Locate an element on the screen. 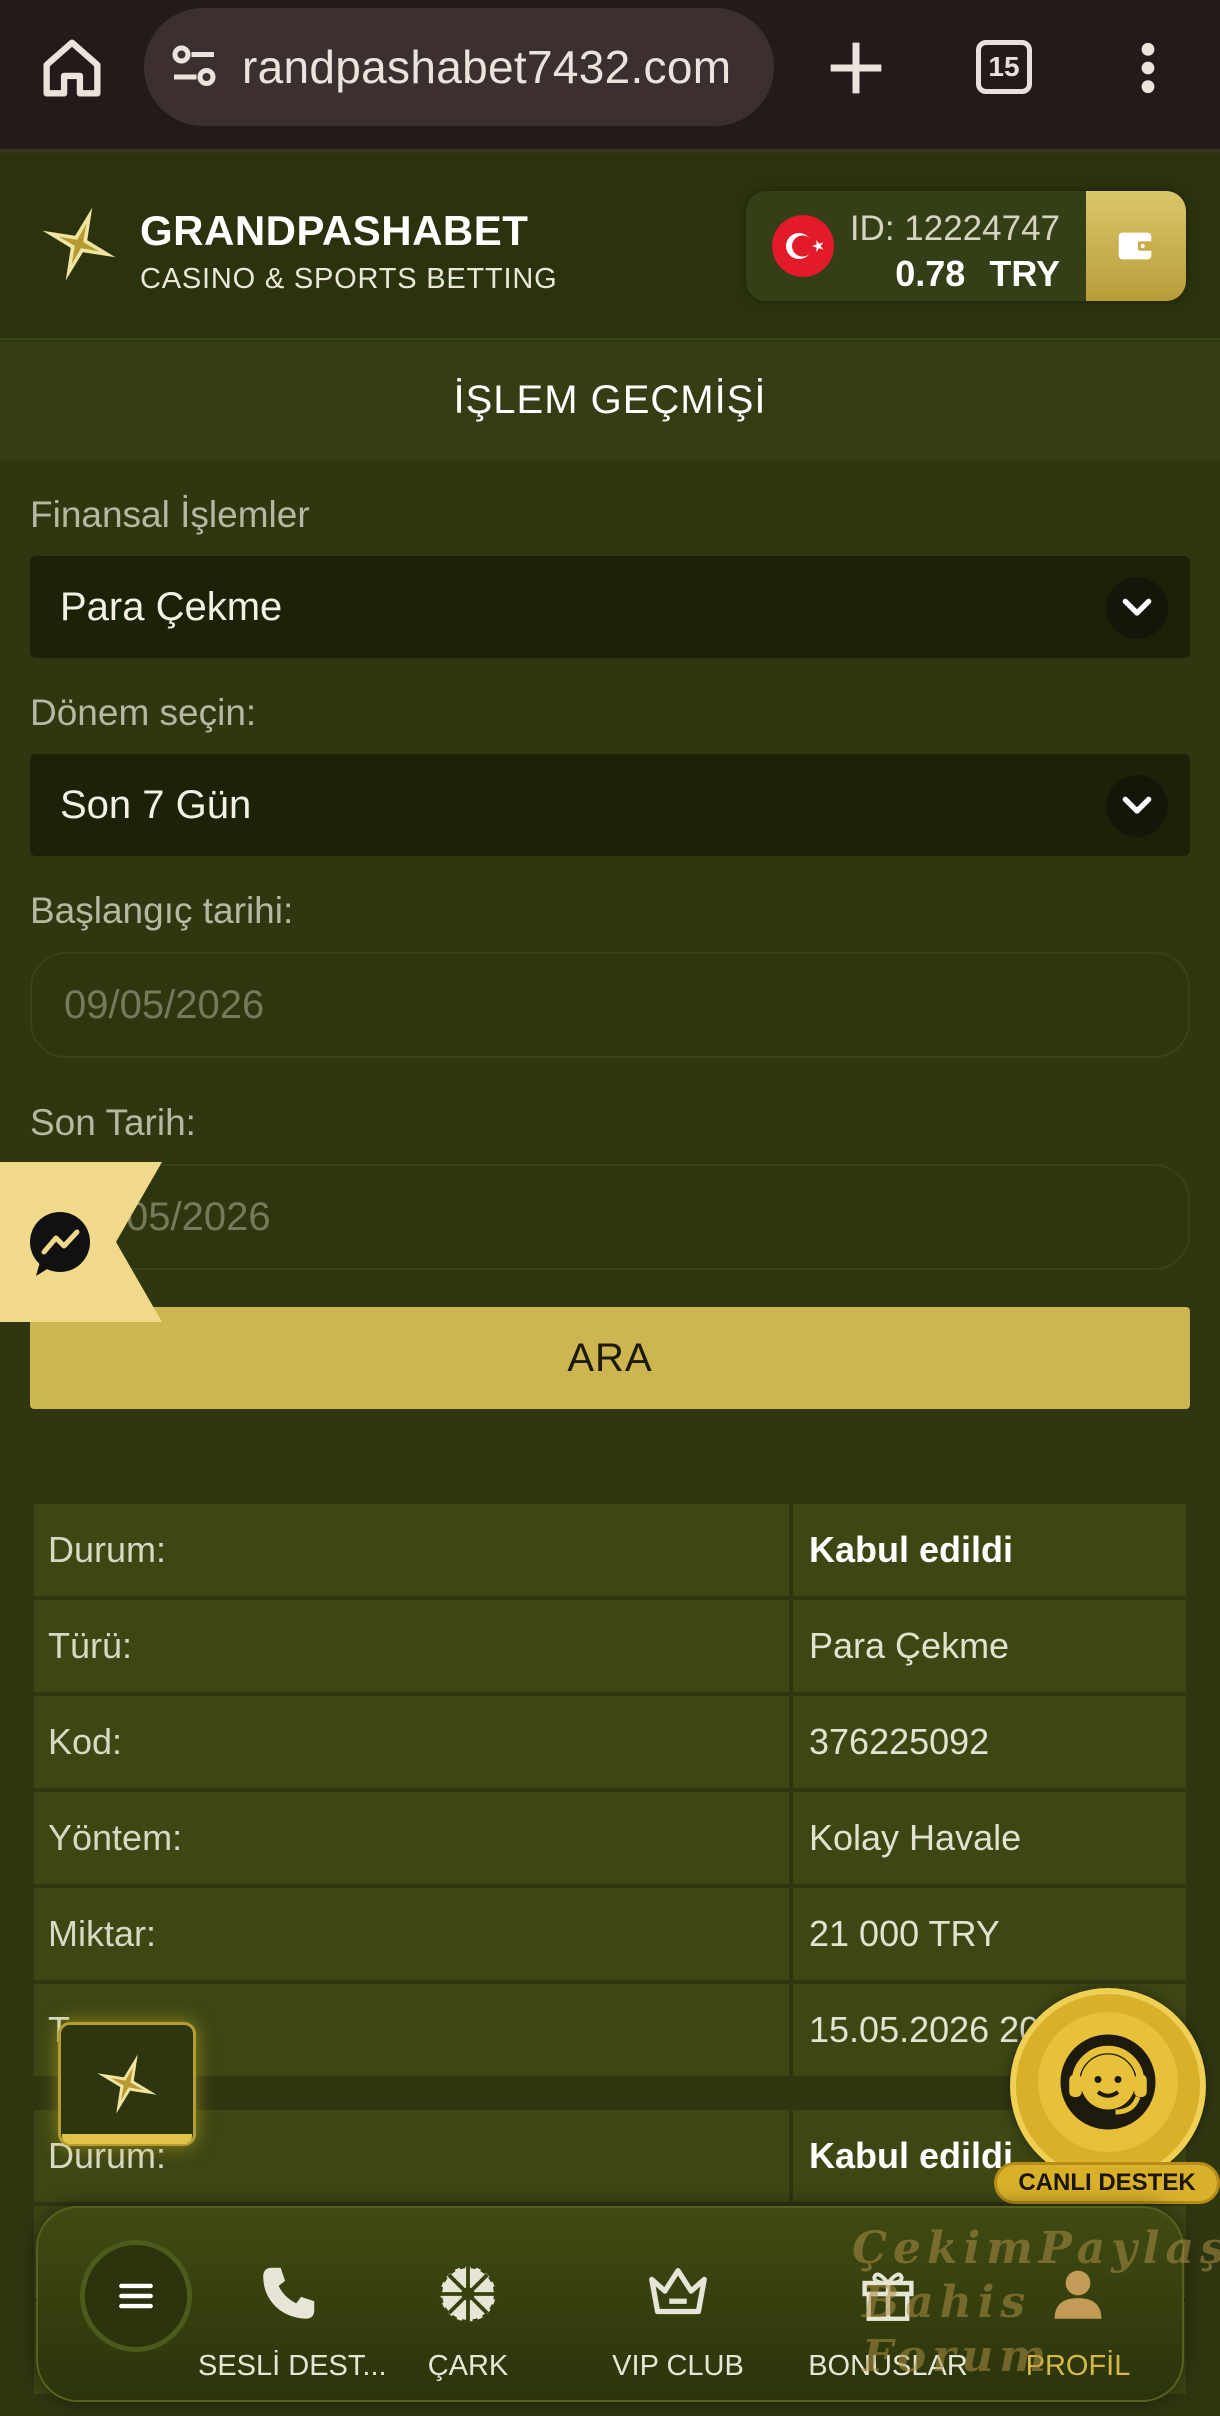 The image size is (1220, 2416). start-date-field: 09/05/2026 is located at coordinates (610, 1005).